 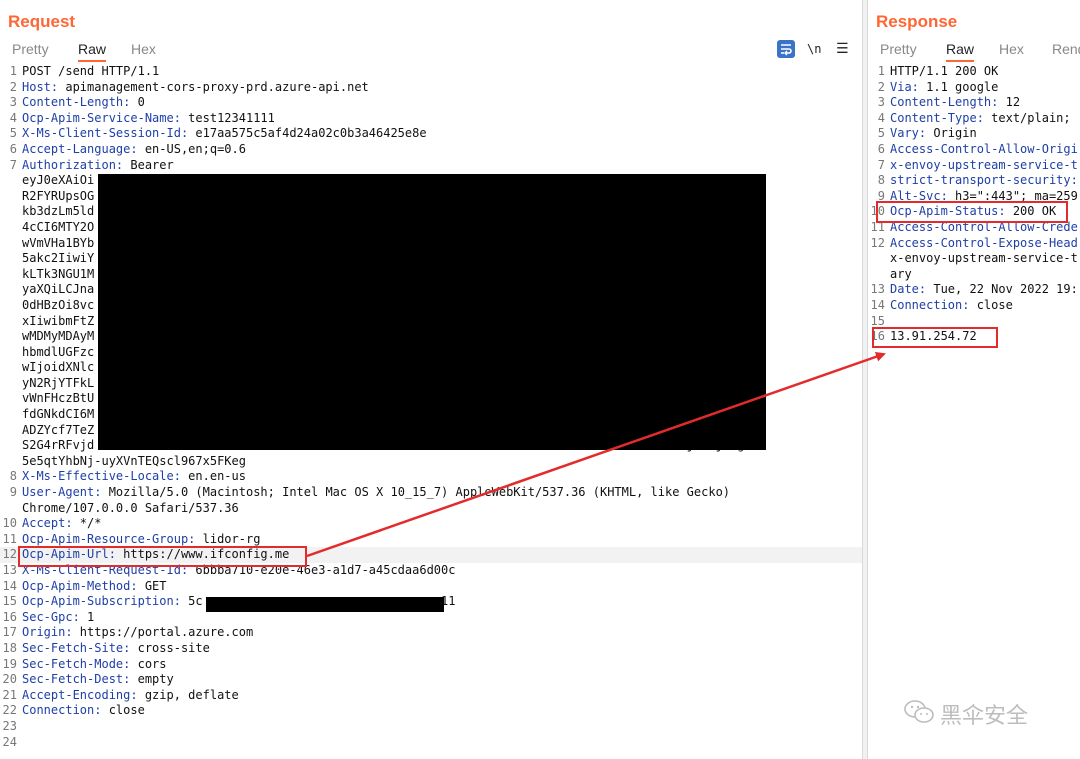 What do you see at coordinates (101, 117) in the screenshot?
I see `header-key: Ocp-Apim-Service-Name:` at bounding box center [101, 117].